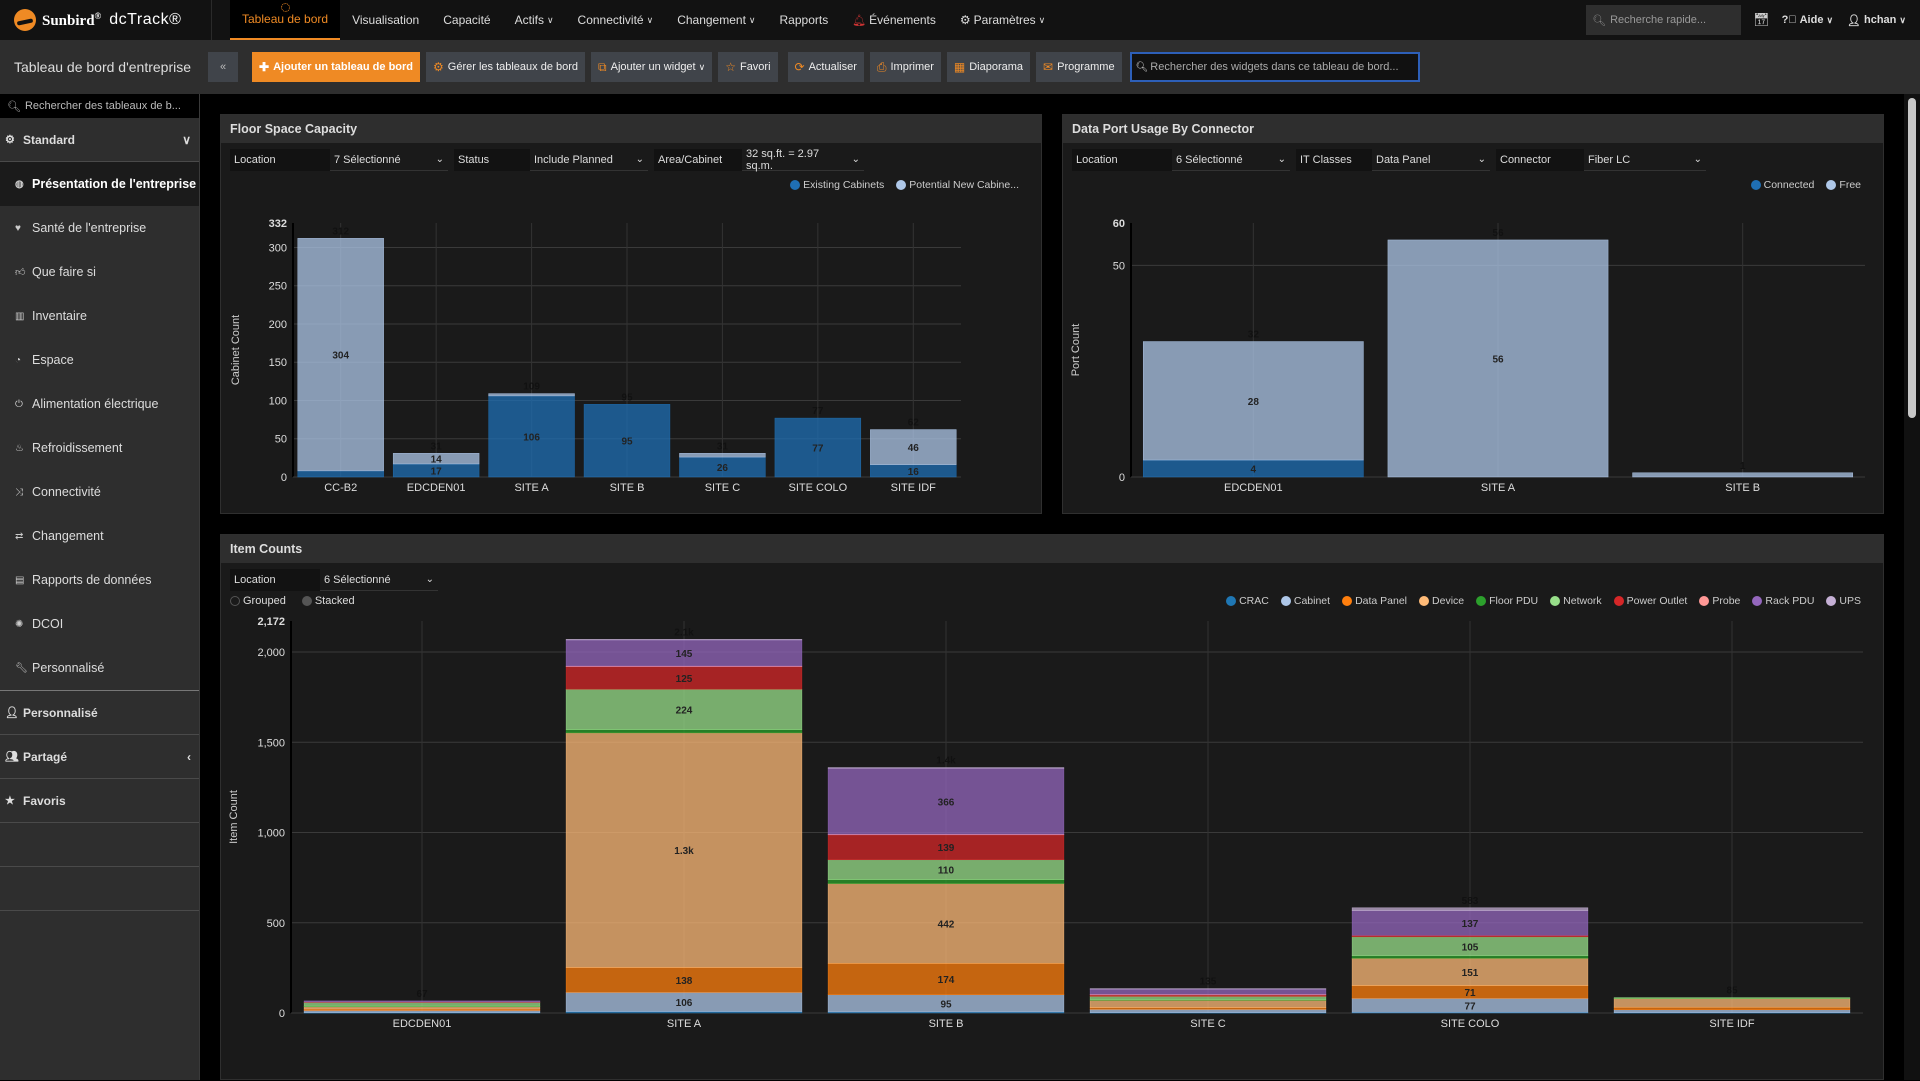  What do you see at coordinates (825, 67) in the screenshot?
I see `refresh-button: ⟳ Actualiser` at bounding box center [825, 67].